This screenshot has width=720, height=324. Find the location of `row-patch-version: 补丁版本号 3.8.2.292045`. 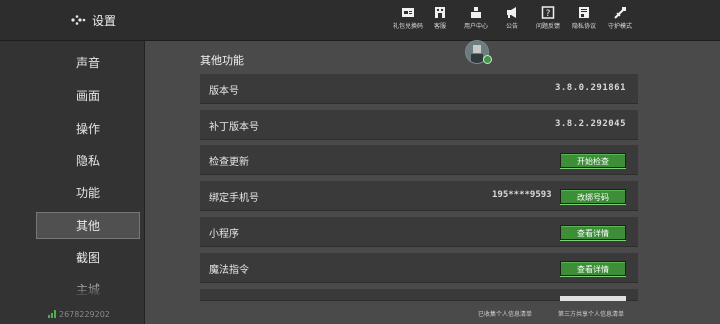

row-patch-version: 补丁版本号 3.8.2.292045 is located at coordinates (419, 125).